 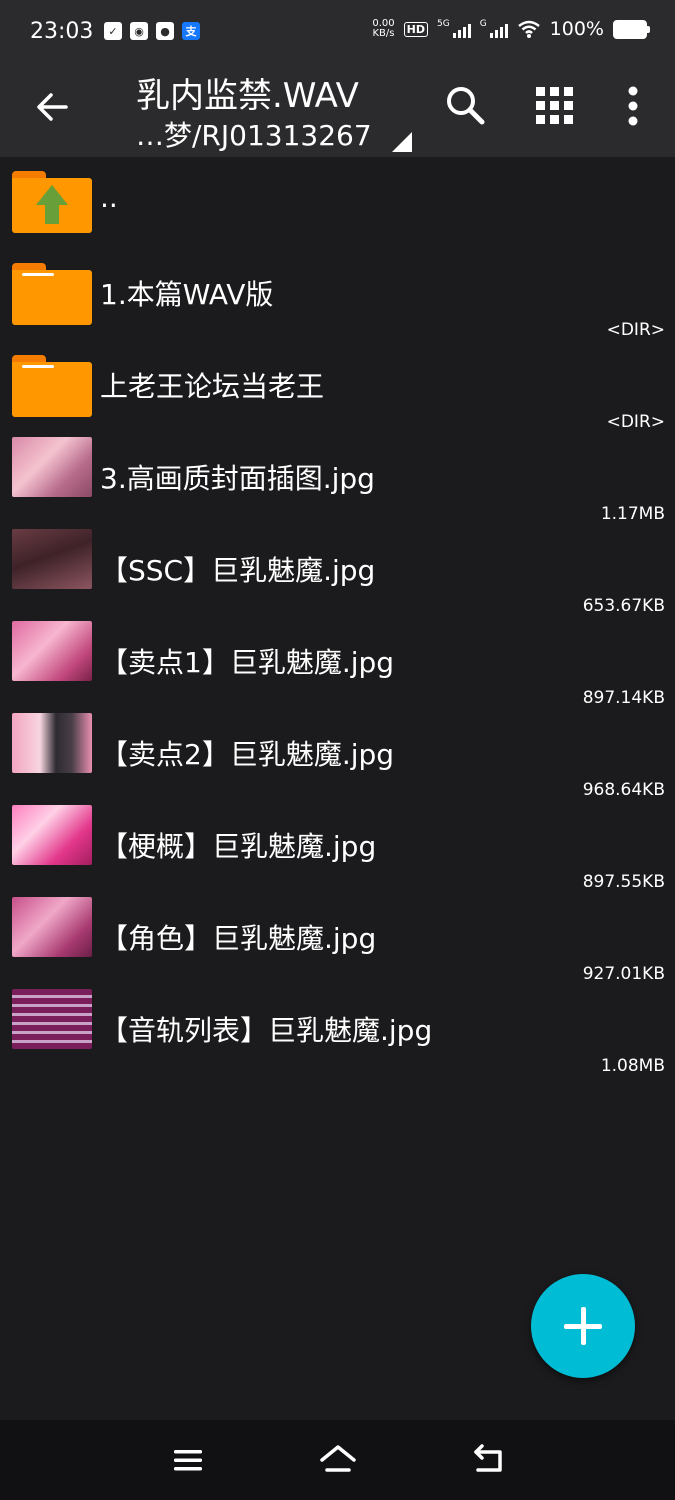 What do you see at coordinates (576, 29) in the screenshot?
I see `battery-percent: 100%` at bounding box center [576, 29].